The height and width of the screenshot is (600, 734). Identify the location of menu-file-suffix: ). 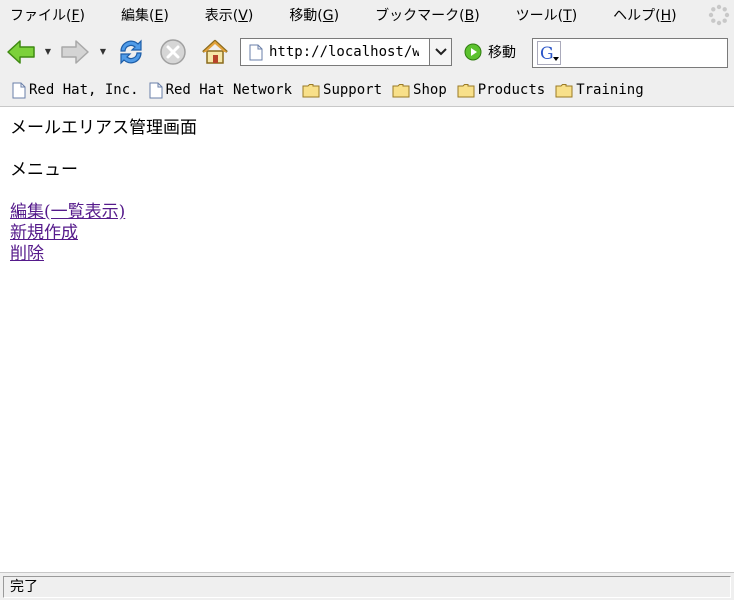
(82, 16).